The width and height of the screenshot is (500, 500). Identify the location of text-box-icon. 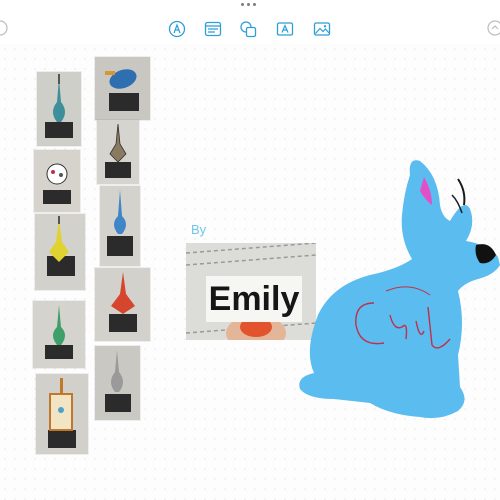
(285, 29).